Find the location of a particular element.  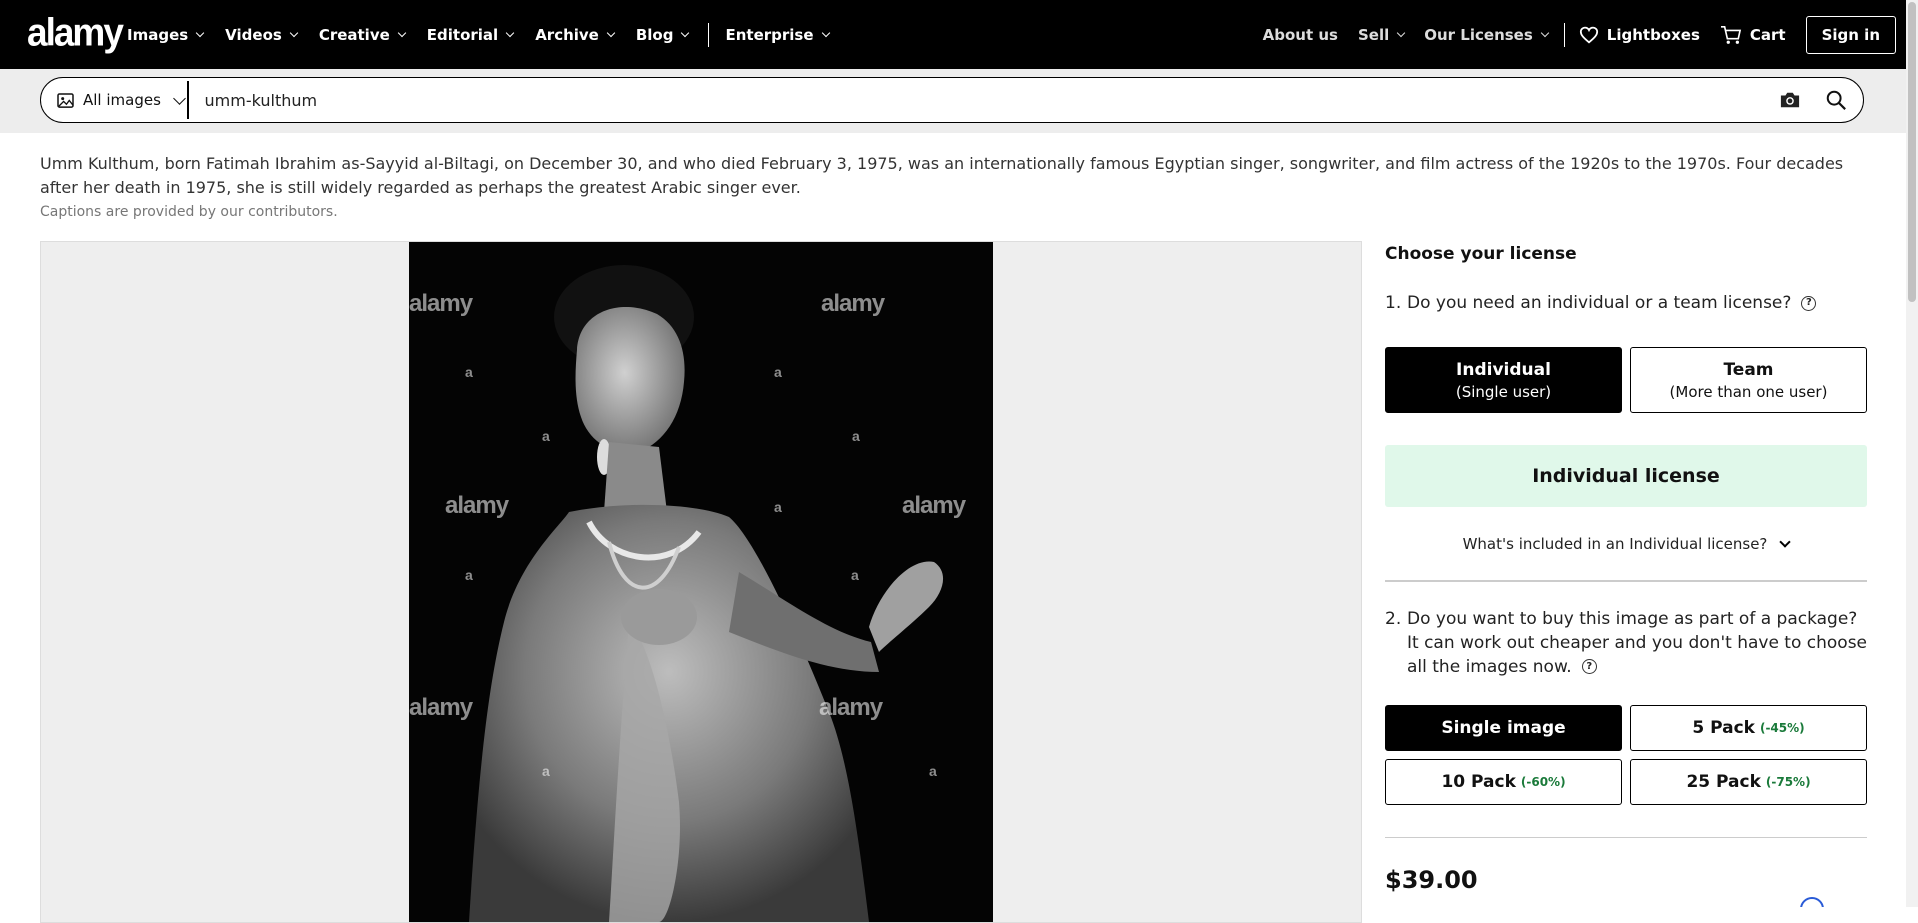

cart-icon is located at coordinates (1731, 34).